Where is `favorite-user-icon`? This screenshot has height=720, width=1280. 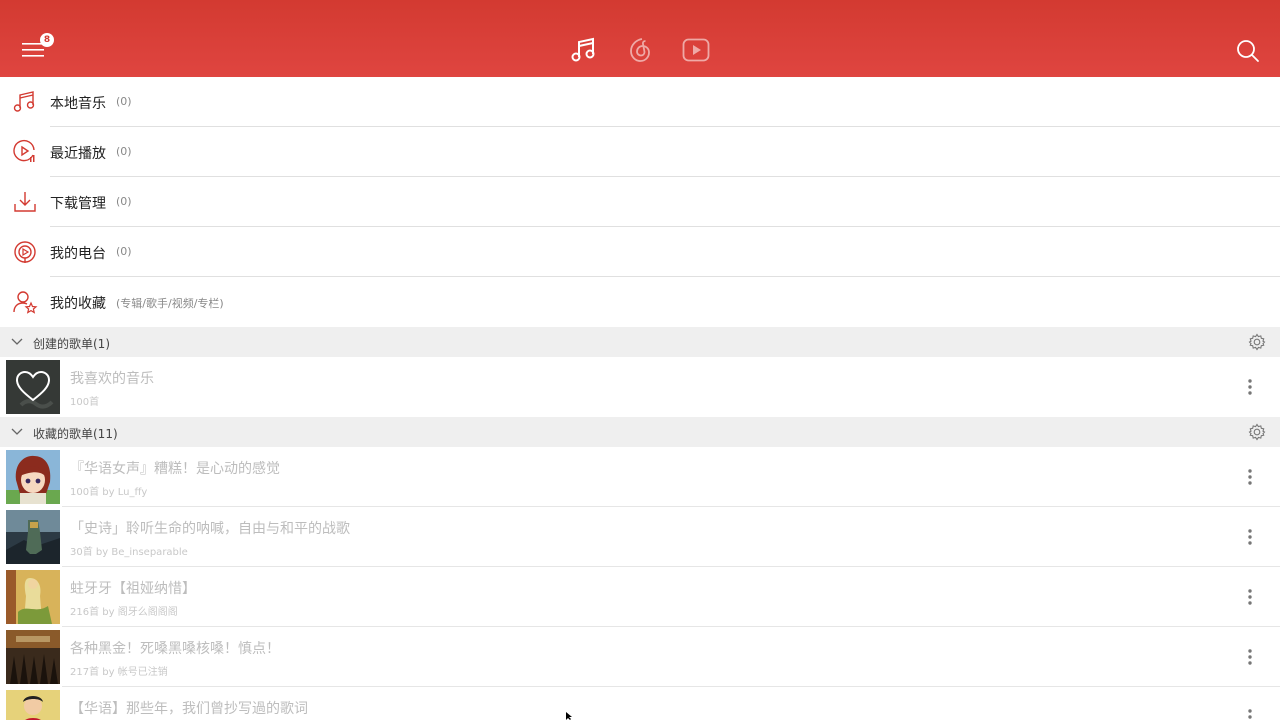
favorite-user-icon is located at coordinates (25, 302).